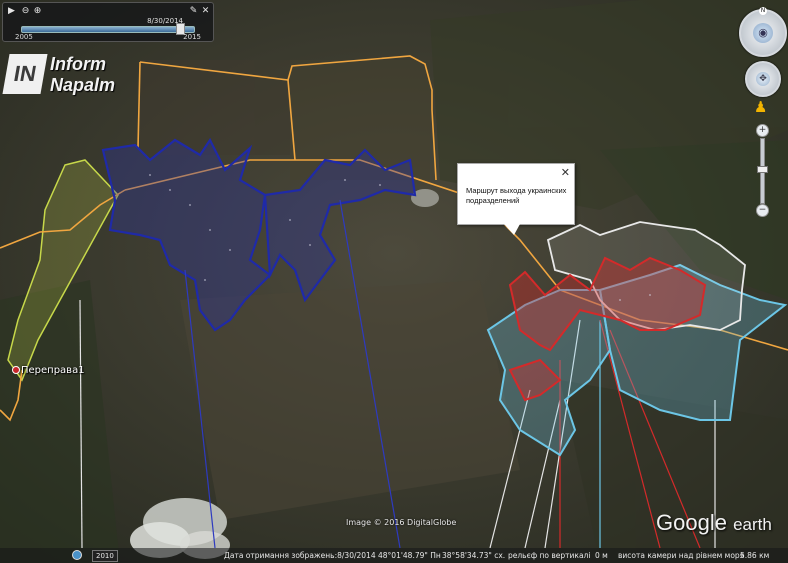 The width and height of the screenshot is (788, 563). I want to click on historical-year: 2010, so click(105, 556).